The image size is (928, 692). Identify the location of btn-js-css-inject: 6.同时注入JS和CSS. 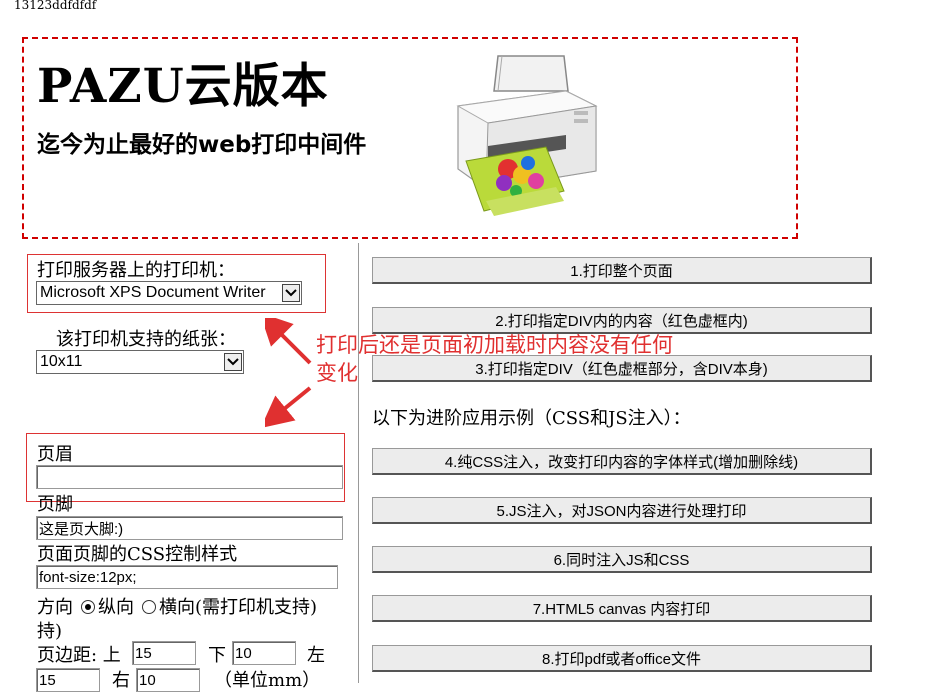
(622, 559).